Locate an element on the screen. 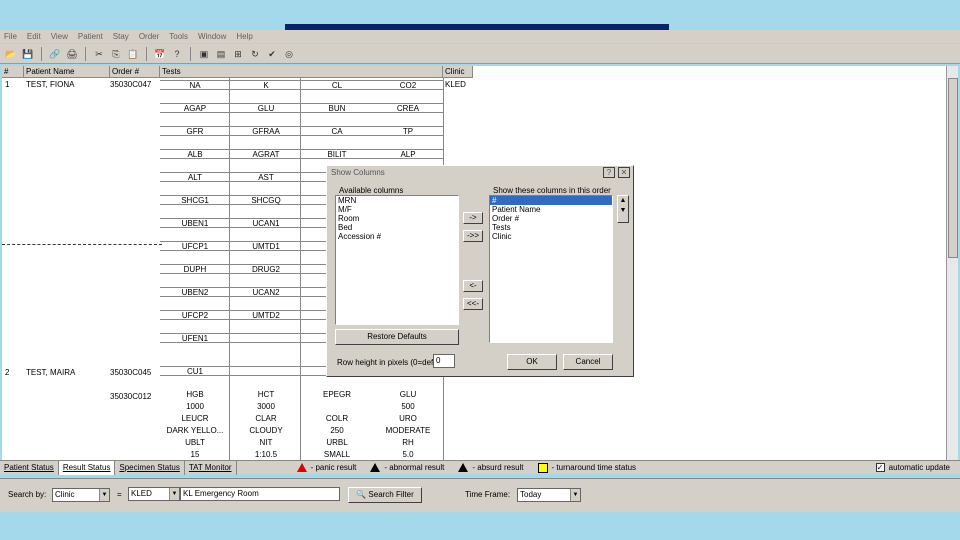 The image size is (960, 540). cut-icon: ✂ is located at coordinates (99, 54).